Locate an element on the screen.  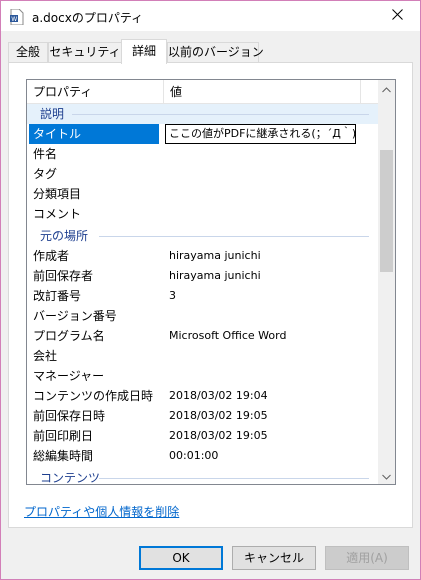
cancel-button: キャンセル is located at coordinates (274, 558).